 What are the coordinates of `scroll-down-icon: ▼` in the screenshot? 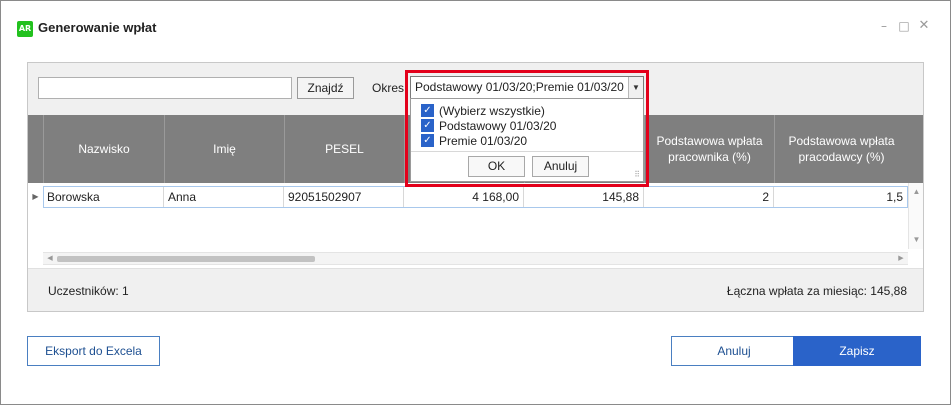 It's located at (916, 239).